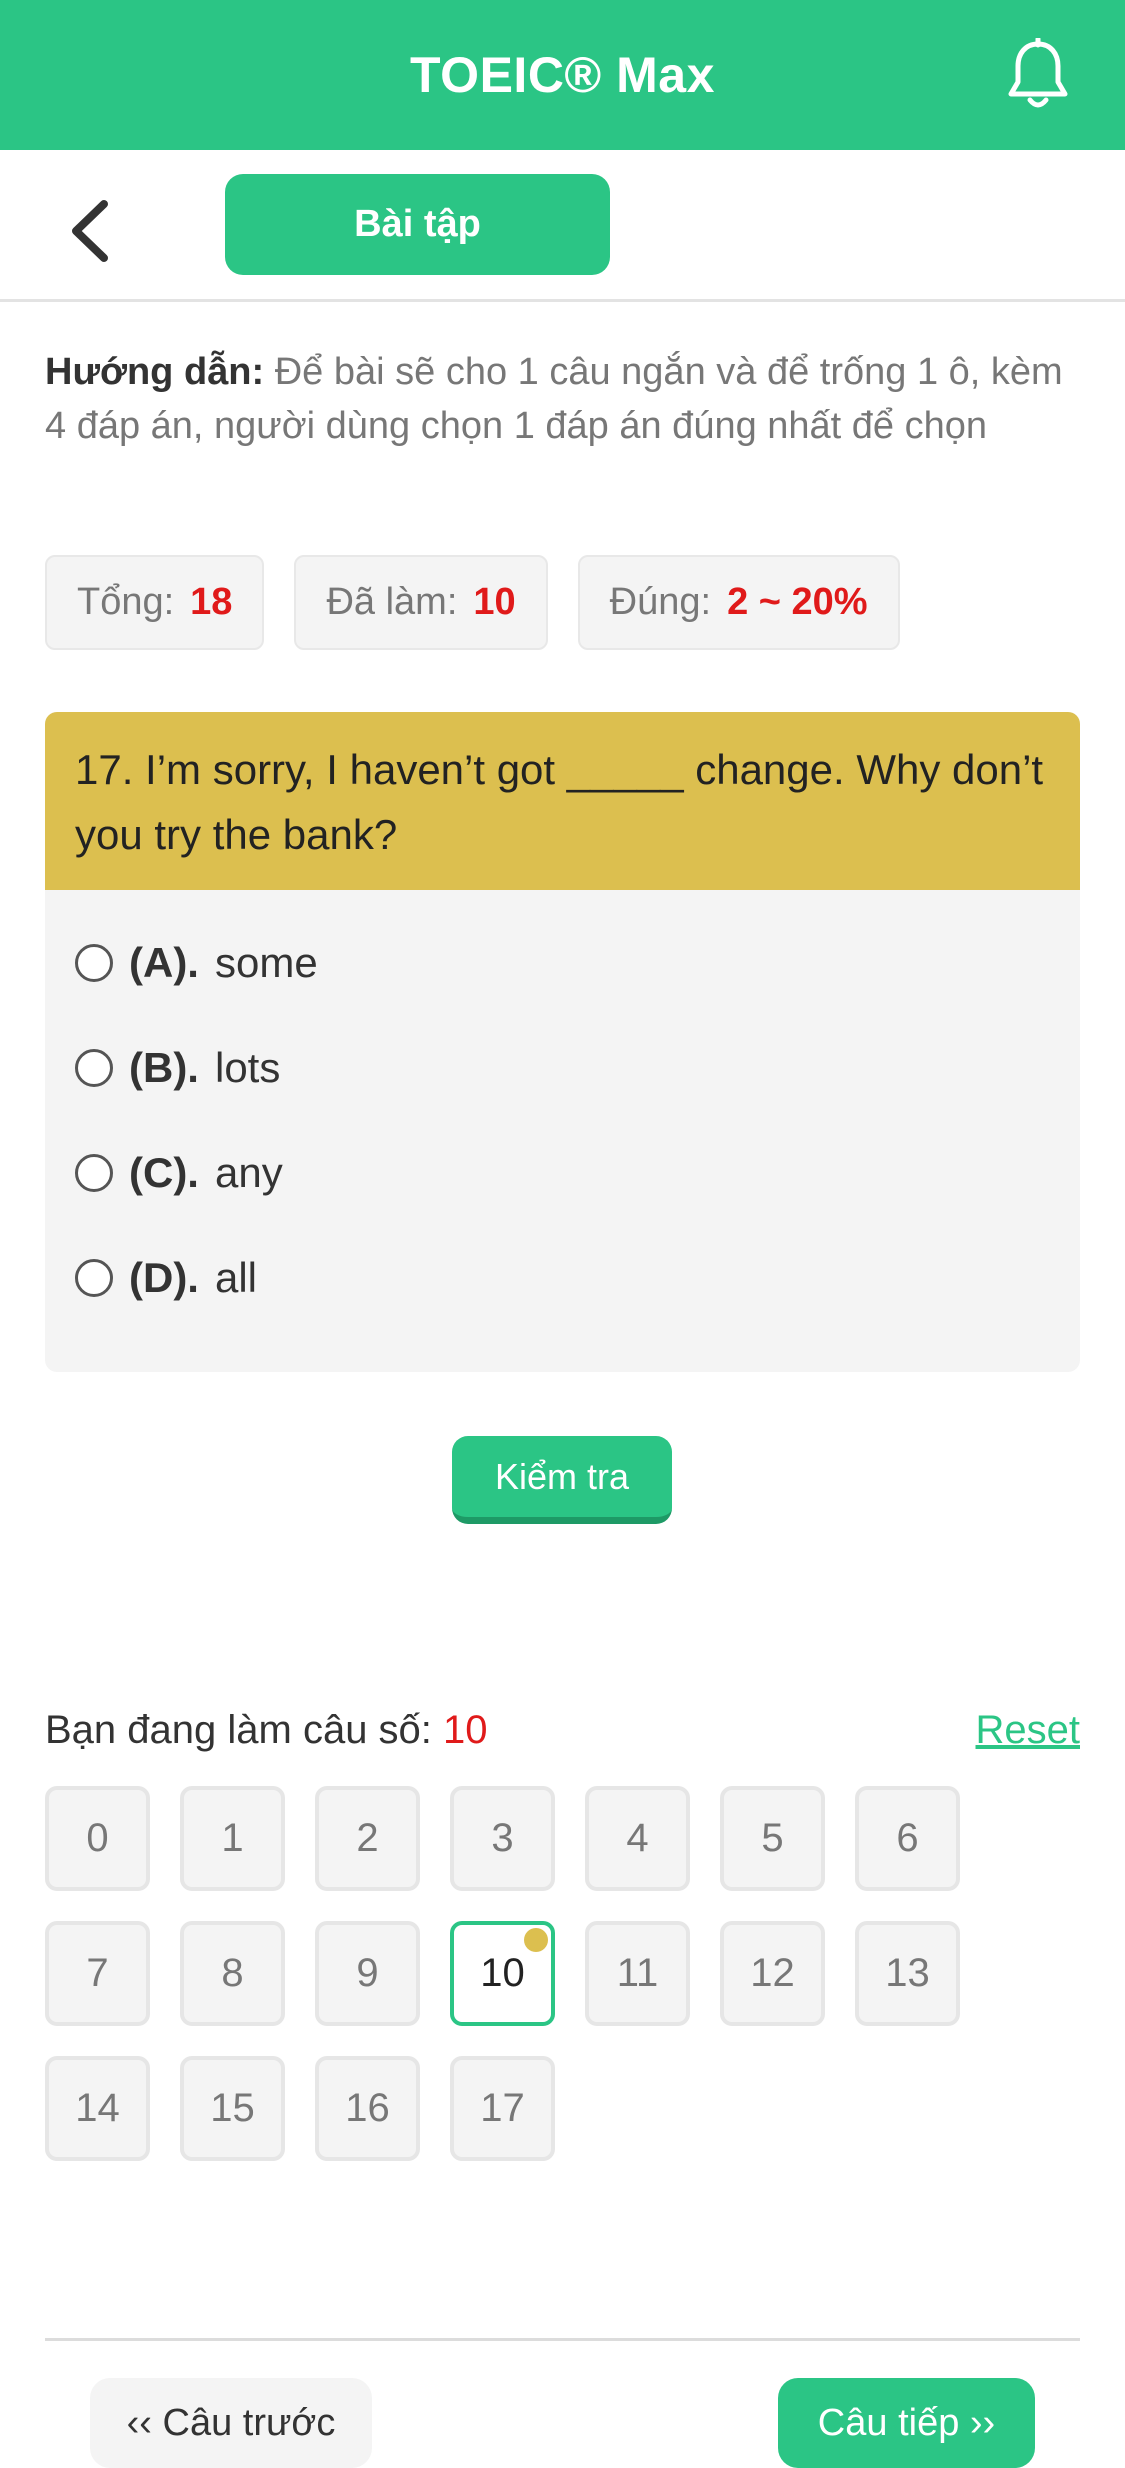  I want to click on reset-link: Reset, so click(1028, 1730).